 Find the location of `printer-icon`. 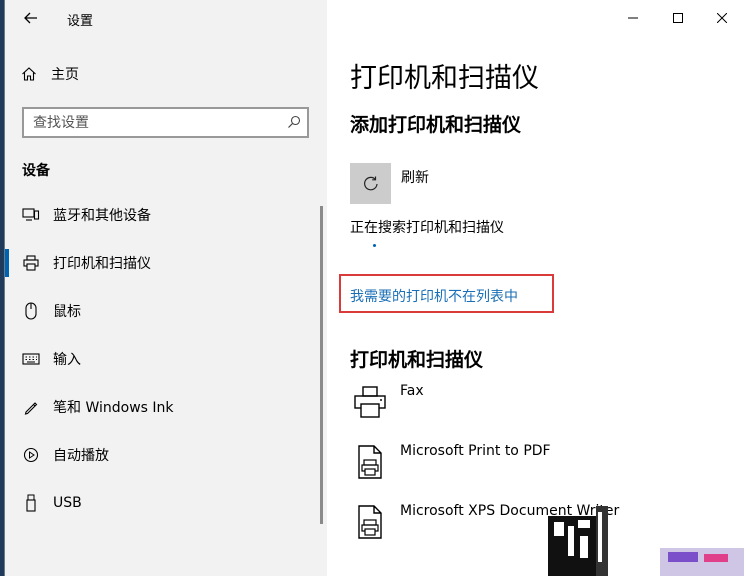

printer-icon is located at coordinates (31, 263).